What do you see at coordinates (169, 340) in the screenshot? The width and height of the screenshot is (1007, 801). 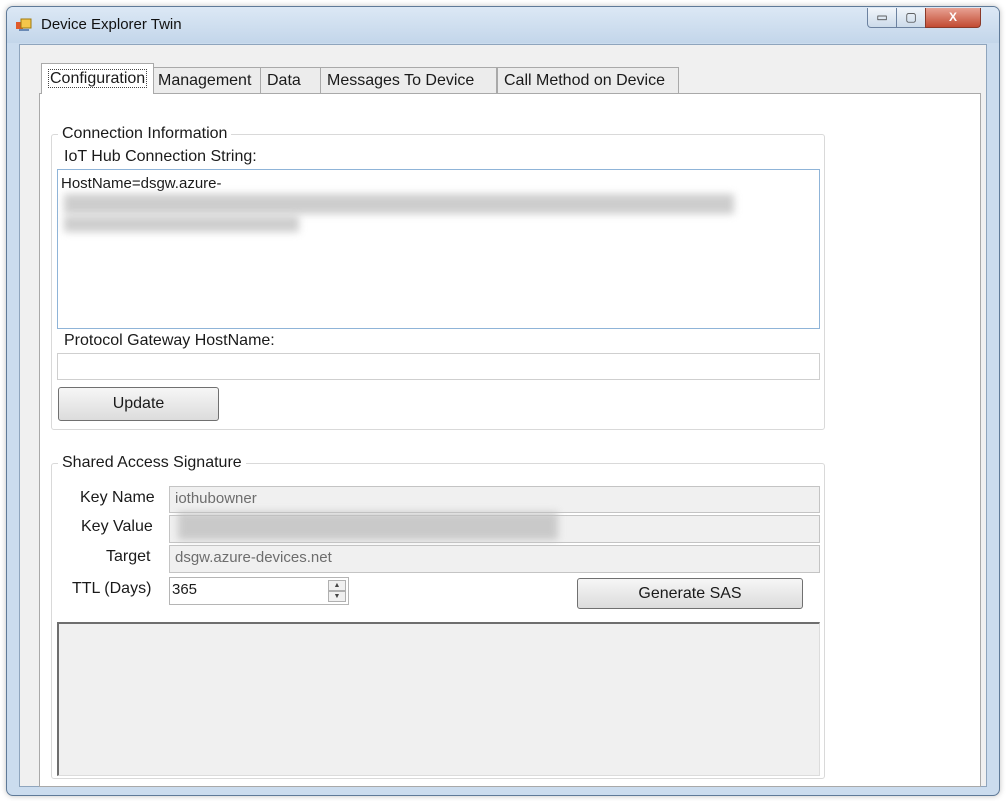 I see `gateway-label: Protocol Gateway HostName:` at bounding box center [169, 340].